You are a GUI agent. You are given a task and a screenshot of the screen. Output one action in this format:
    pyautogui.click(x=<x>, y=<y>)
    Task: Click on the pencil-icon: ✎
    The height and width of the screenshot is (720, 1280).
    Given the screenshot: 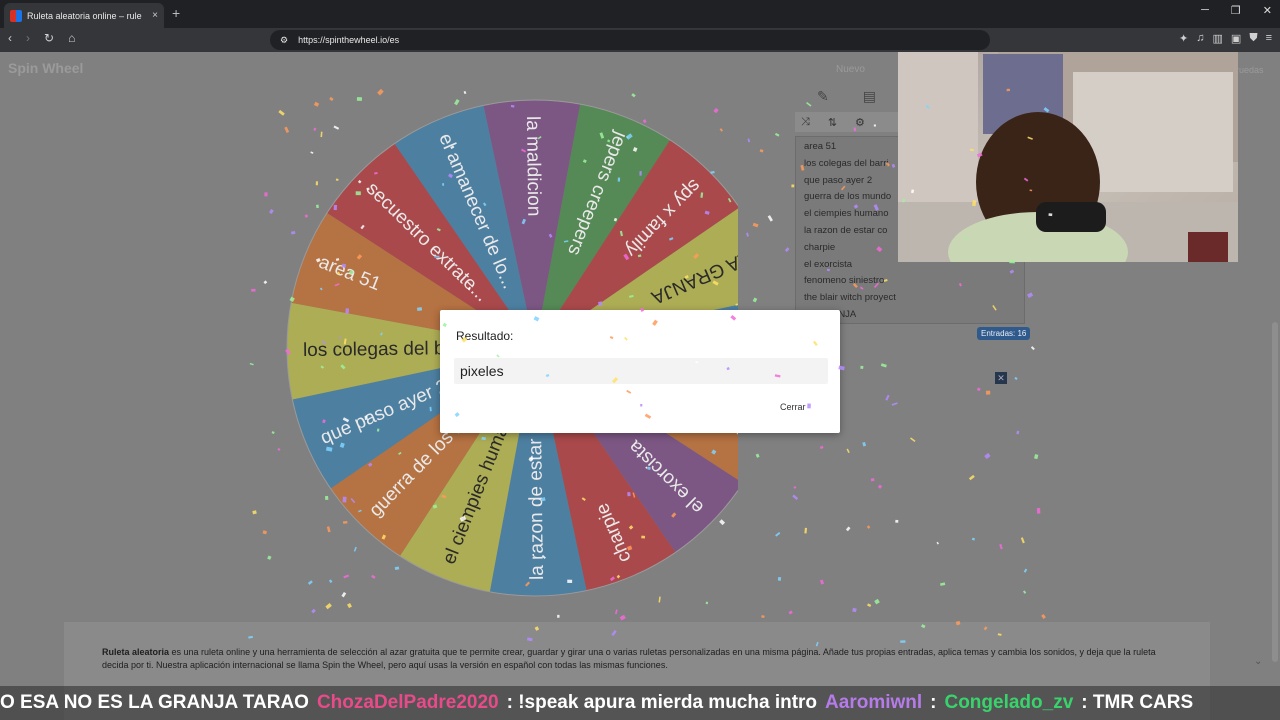 What is the action you would take?
    pyautogui.click(x=823, y=96)
    